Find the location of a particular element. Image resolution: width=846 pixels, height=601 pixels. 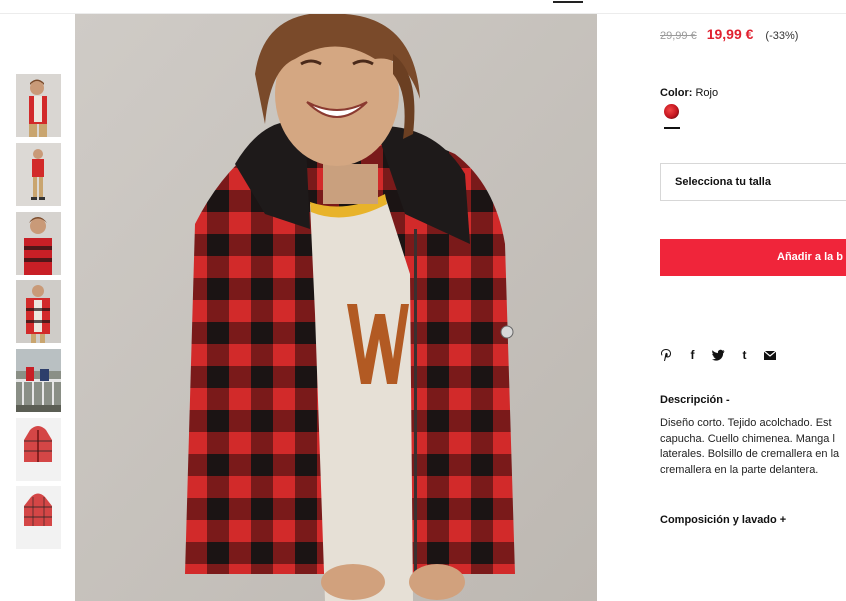

email-icon is located at coordinates (770, 355).